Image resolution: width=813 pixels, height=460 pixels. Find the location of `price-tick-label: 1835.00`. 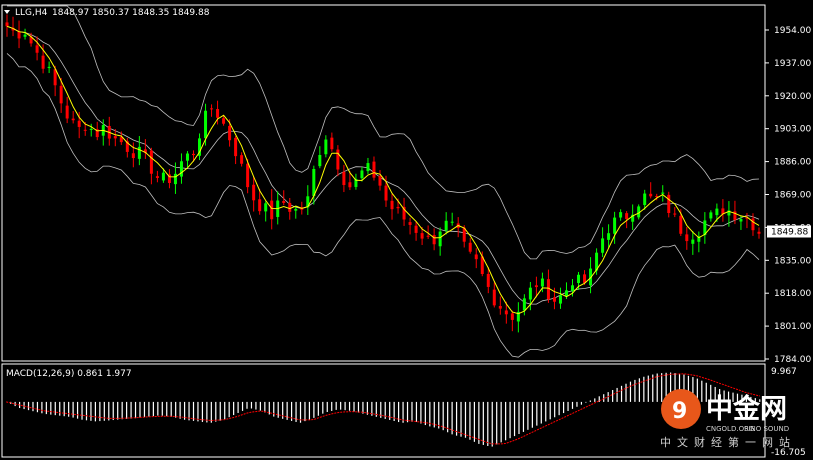

price-tick-label: 1835.00 is located at coordinates (792, 261).